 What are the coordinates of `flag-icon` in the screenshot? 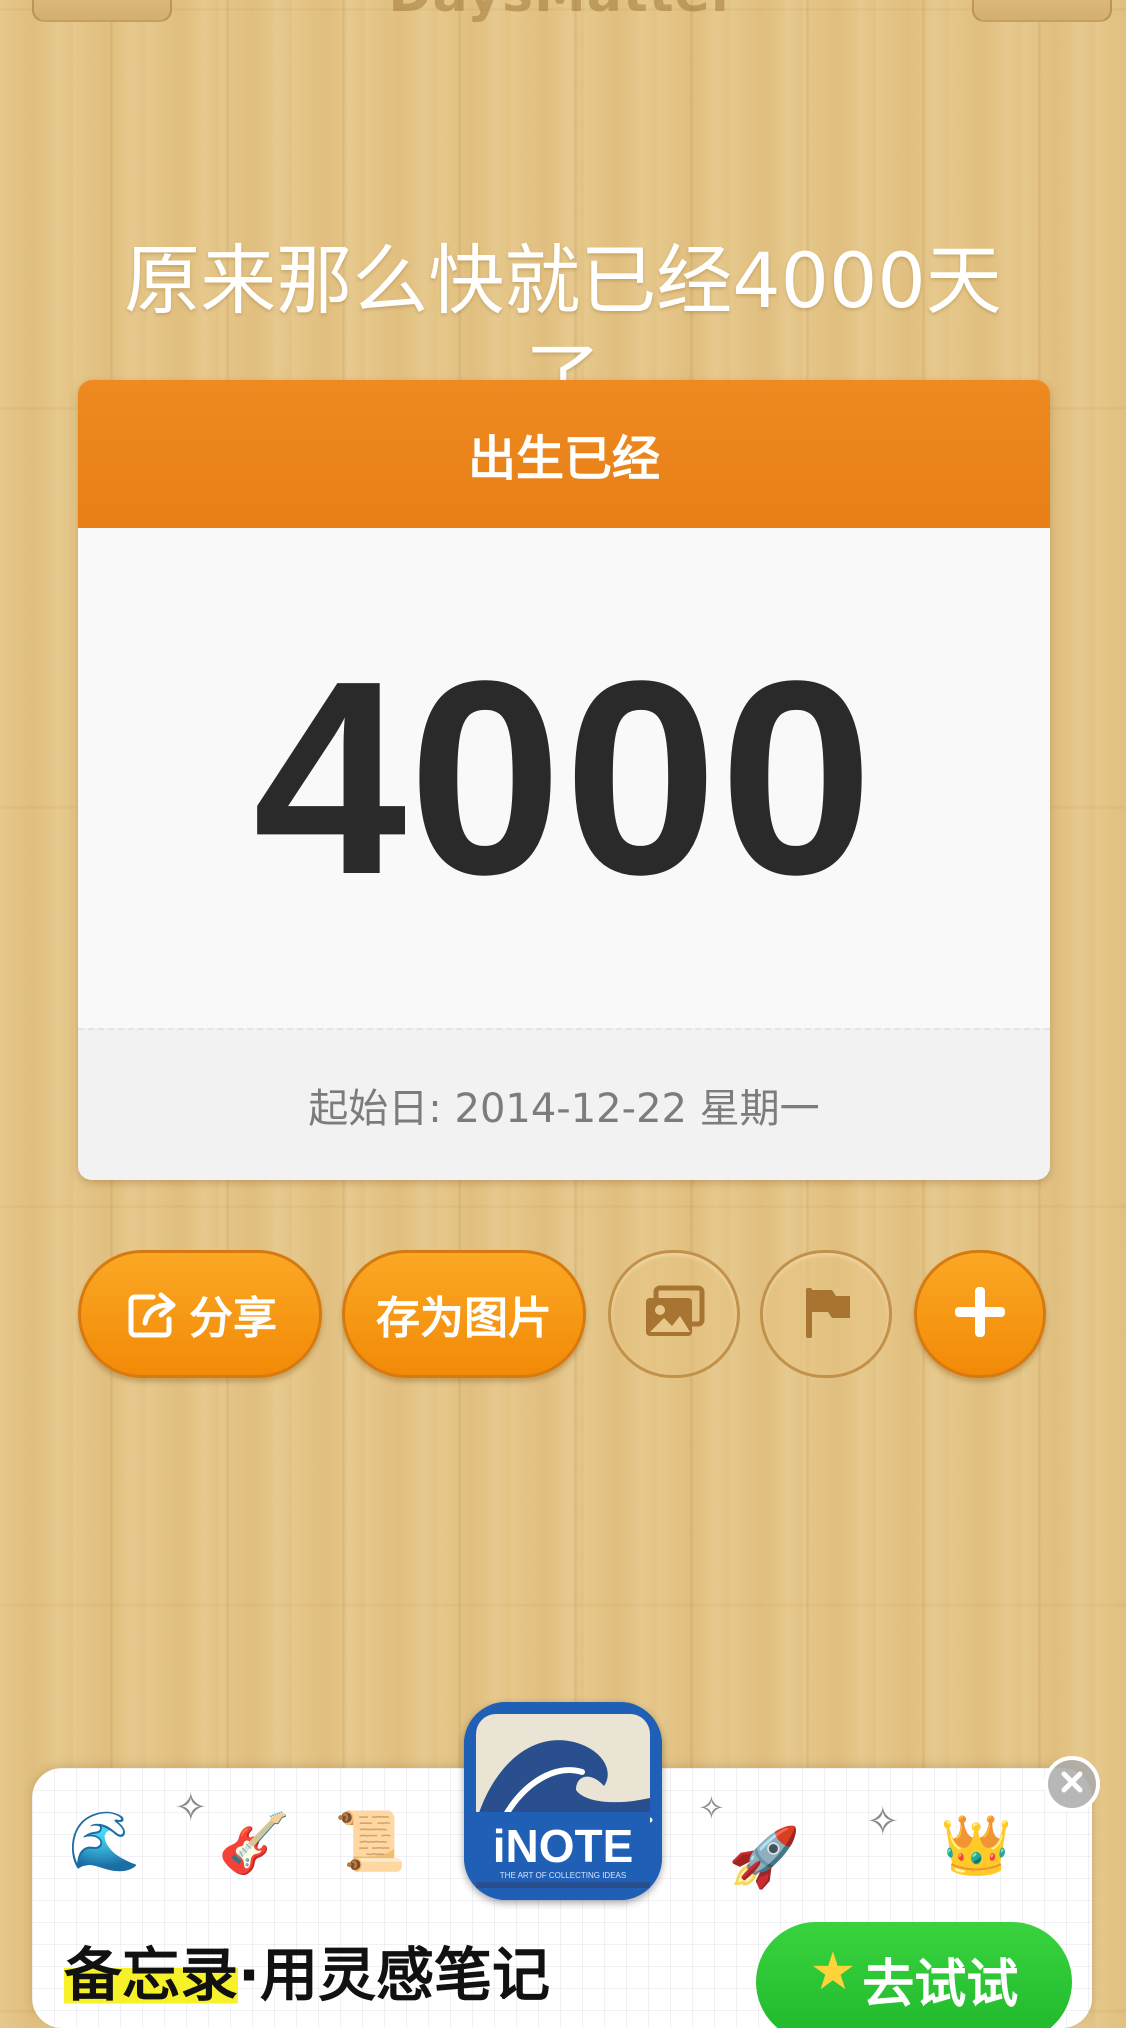 It's located at (826, 1314).